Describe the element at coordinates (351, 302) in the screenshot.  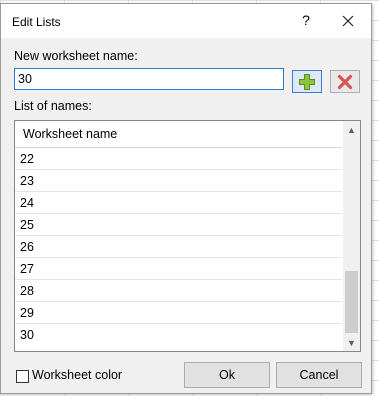
I see `scrollbar-thumb` at that location.